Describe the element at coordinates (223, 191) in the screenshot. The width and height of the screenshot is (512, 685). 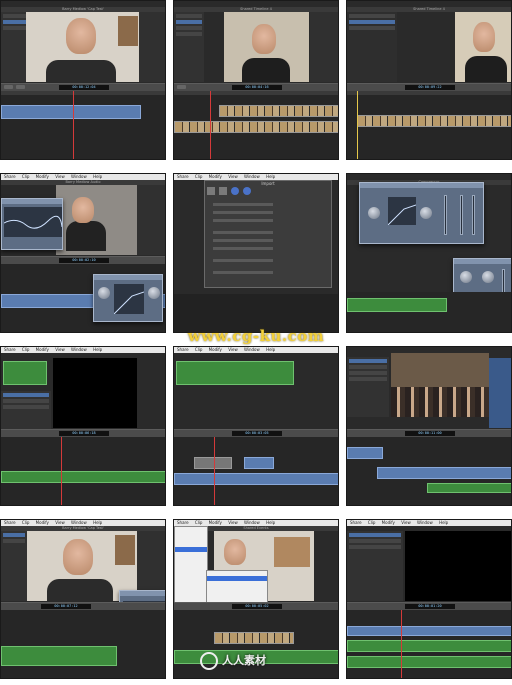
I see `editing-icon` at that location.